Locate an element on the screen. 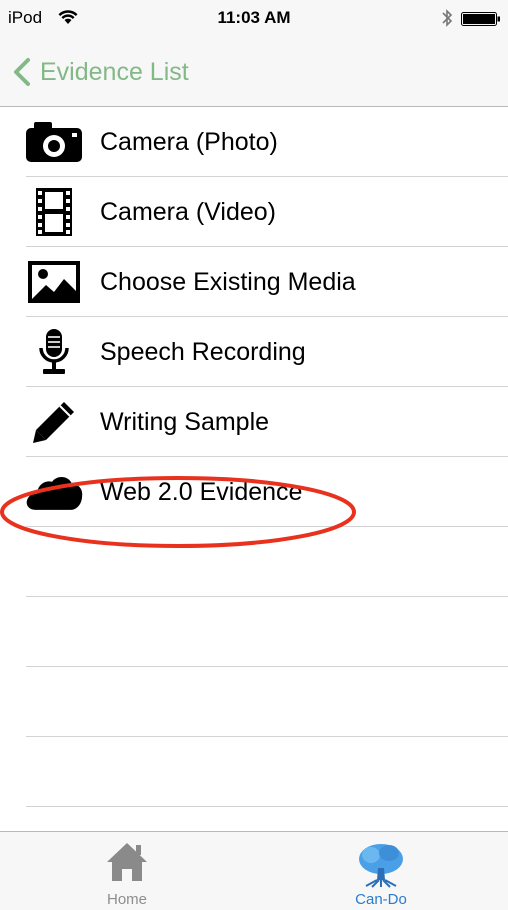 The image size is (508, 910). back-button-label: Evidence List is located at coordinates (114, 71).